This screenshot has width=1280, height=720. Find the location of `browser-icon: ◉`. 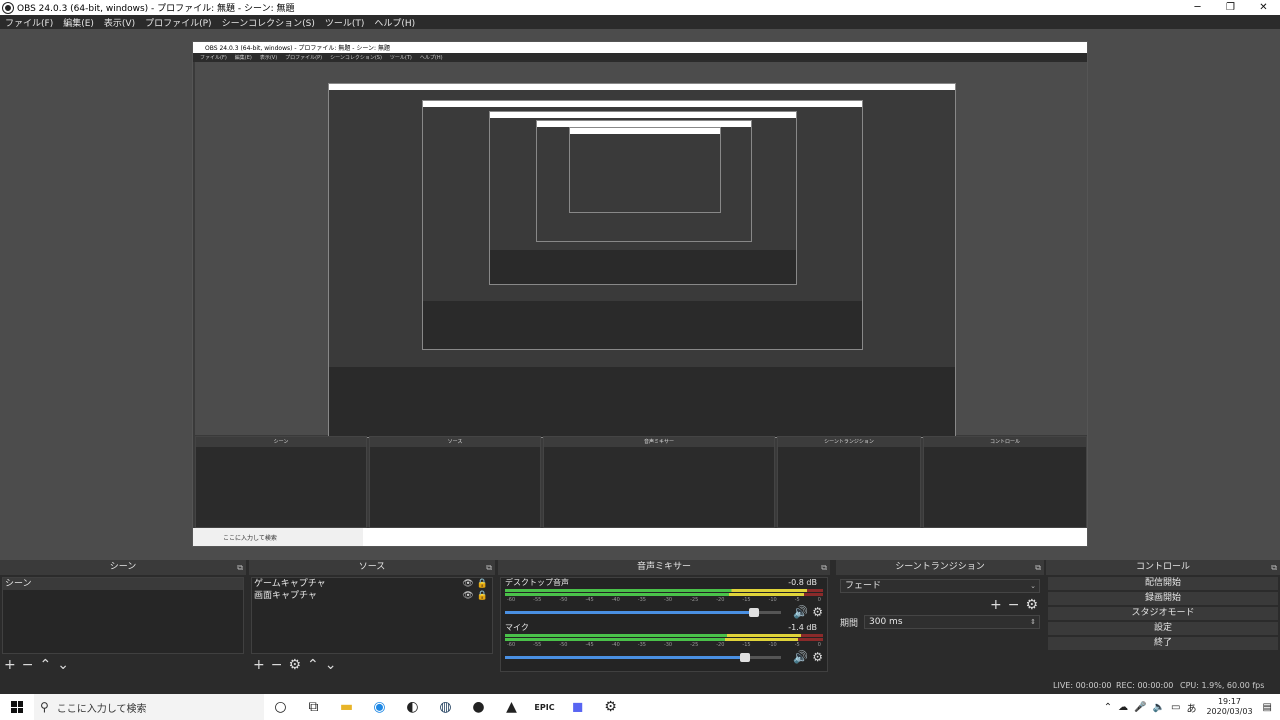

browser-icon: ◉ is located at coordinates (379, 707).